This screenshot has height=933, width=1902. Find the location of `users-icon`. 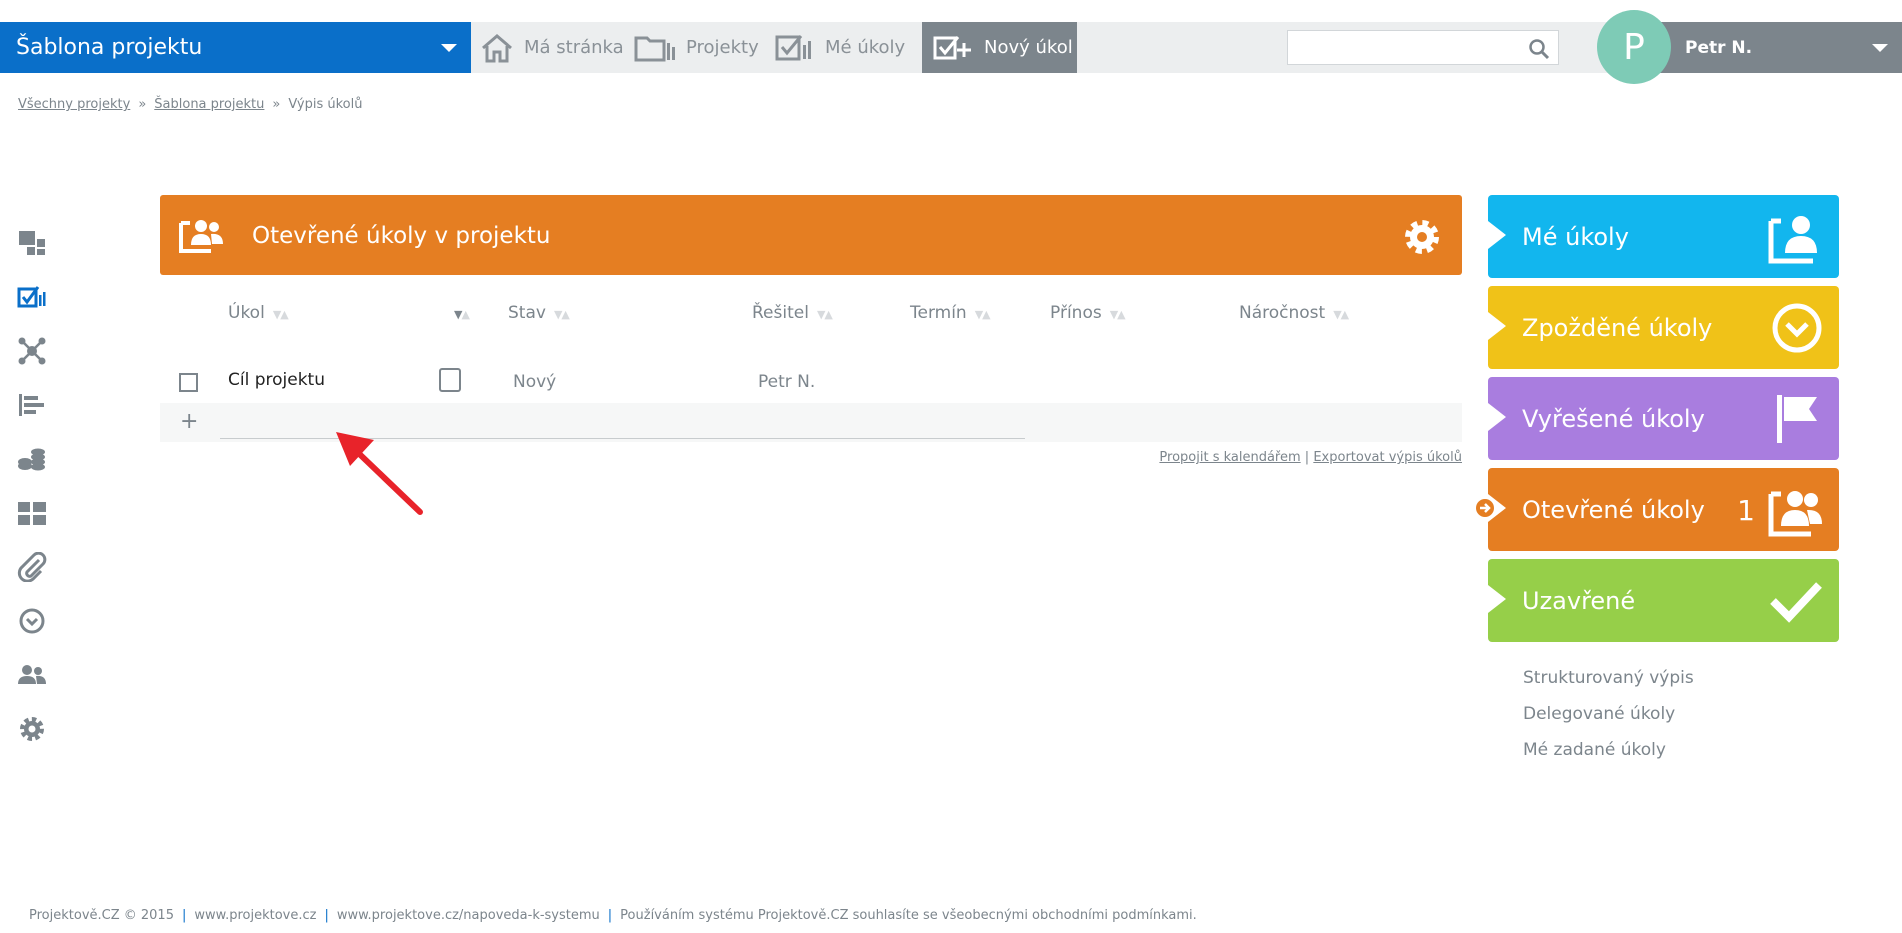

users-icon is located at coordinates (32, 674).